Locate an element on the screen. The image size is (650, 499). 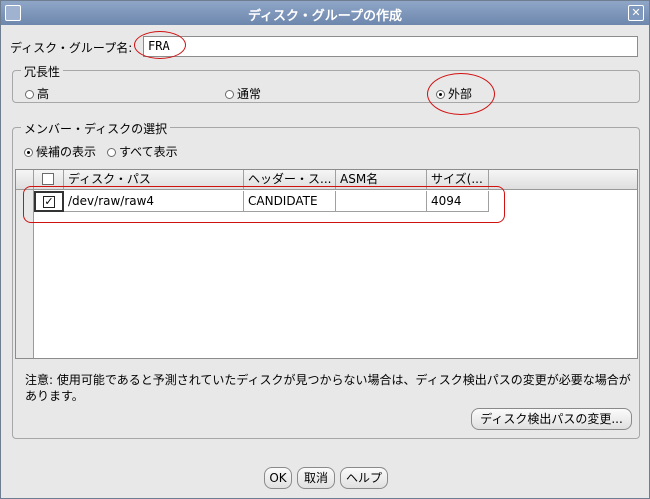
select-all-checkbox is located at coordinates (48, 179).